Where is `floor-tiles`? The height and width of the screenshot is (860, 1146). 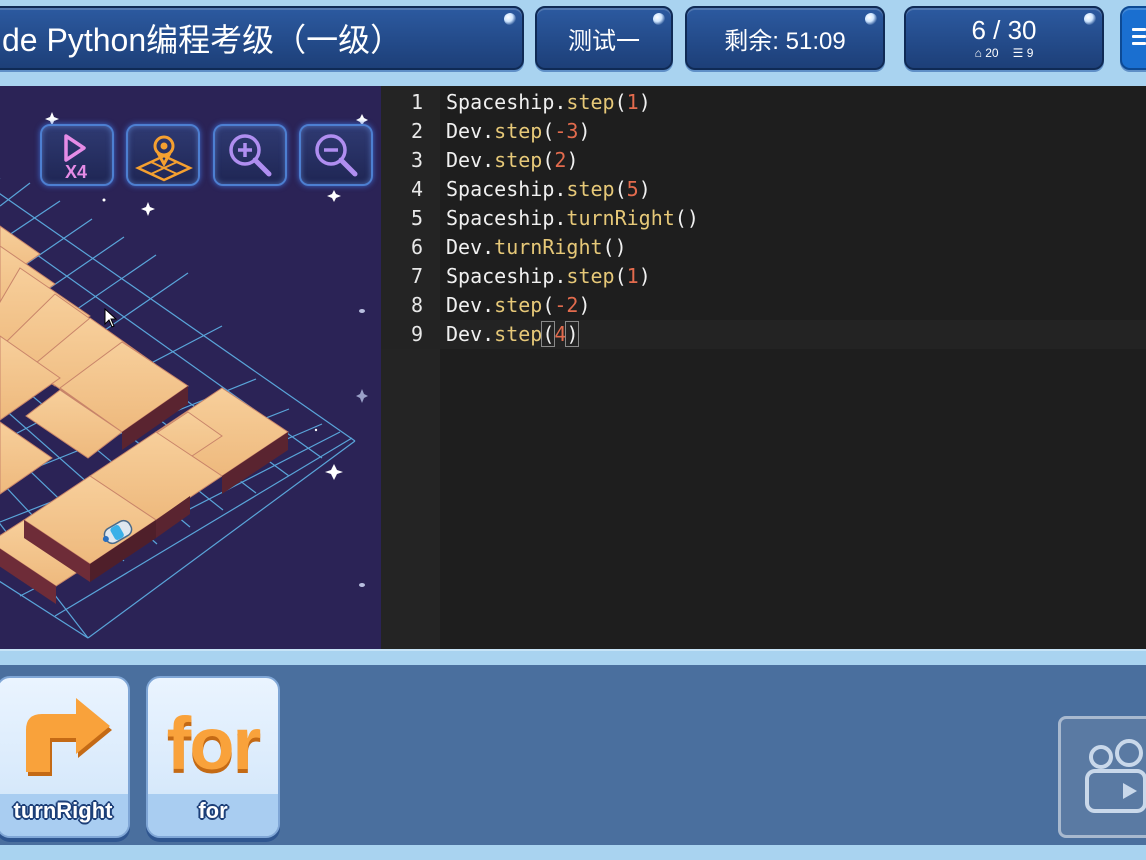 floor-tiles is located at coordinates (144, 414).